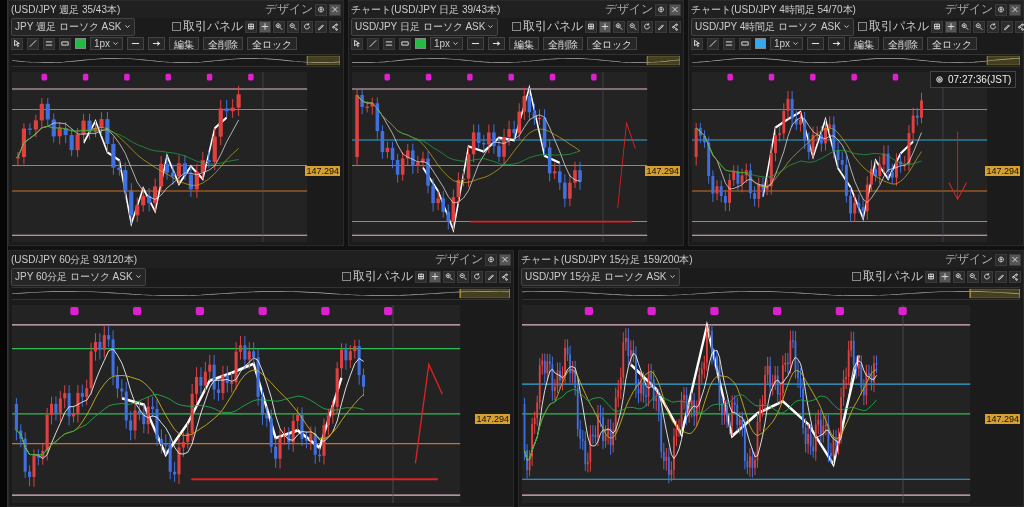  What do you see at coordinates (980, 79) in the screenshot?
I see `clock-time: 07:27:36(JST)` at bounding box center [980, 79].